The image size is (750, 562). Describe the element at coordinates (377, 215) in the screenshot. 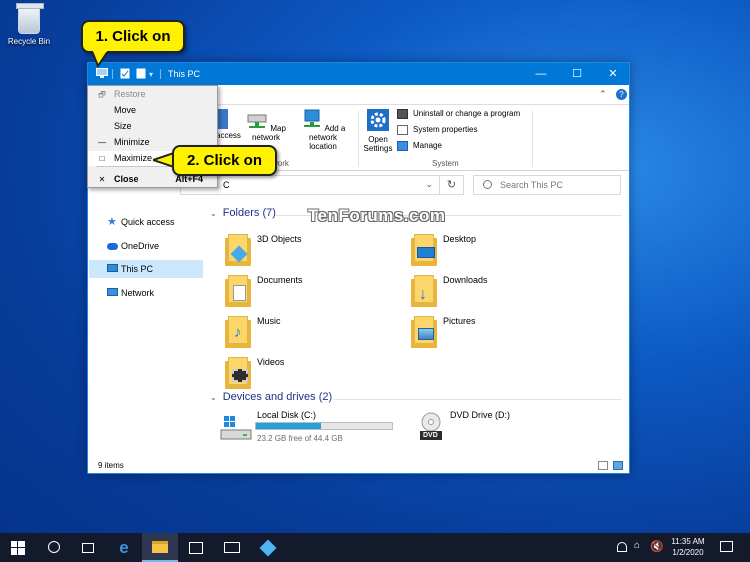

I see `tenforums-watermark: TenForums.com` at that location.